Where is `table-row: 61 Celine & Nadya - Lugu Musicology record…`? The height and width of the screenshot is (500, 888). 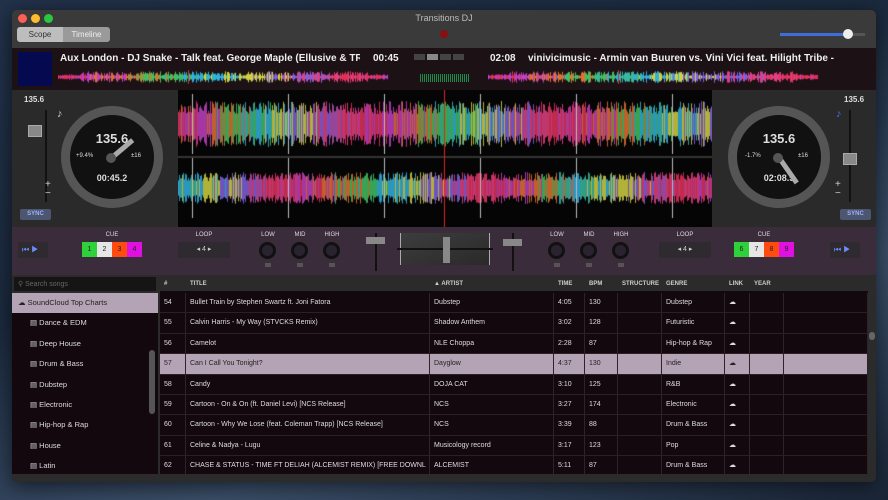
table-row: 61 Celine & Nadya - Lugu Musicology record… is located at coordinates (514, 446).